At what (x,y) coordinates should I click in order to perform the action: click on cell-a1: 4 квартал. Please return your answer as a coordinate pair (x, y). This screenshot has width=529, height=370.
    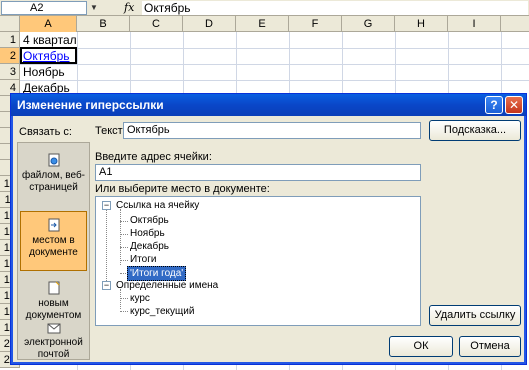
    Looking at the image, I should click on (50, 40).